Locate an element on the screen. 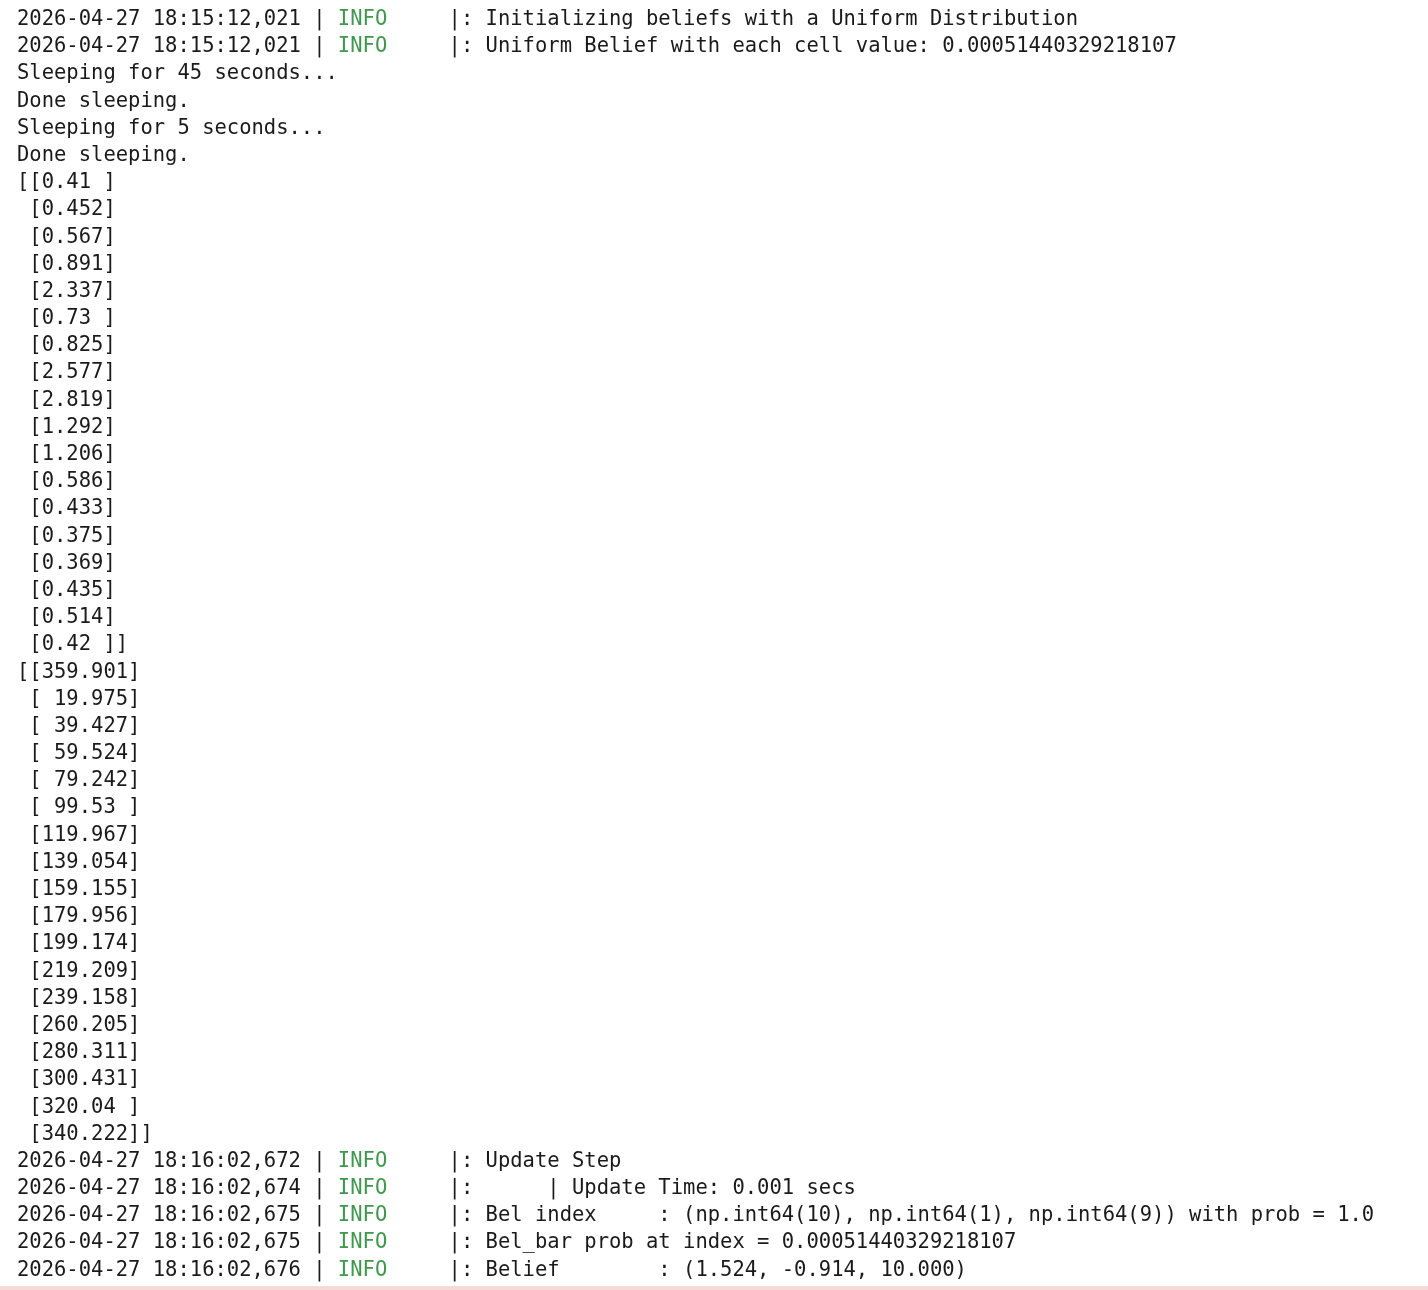  output-line: [199.174] is located at coordinates (84, 943).